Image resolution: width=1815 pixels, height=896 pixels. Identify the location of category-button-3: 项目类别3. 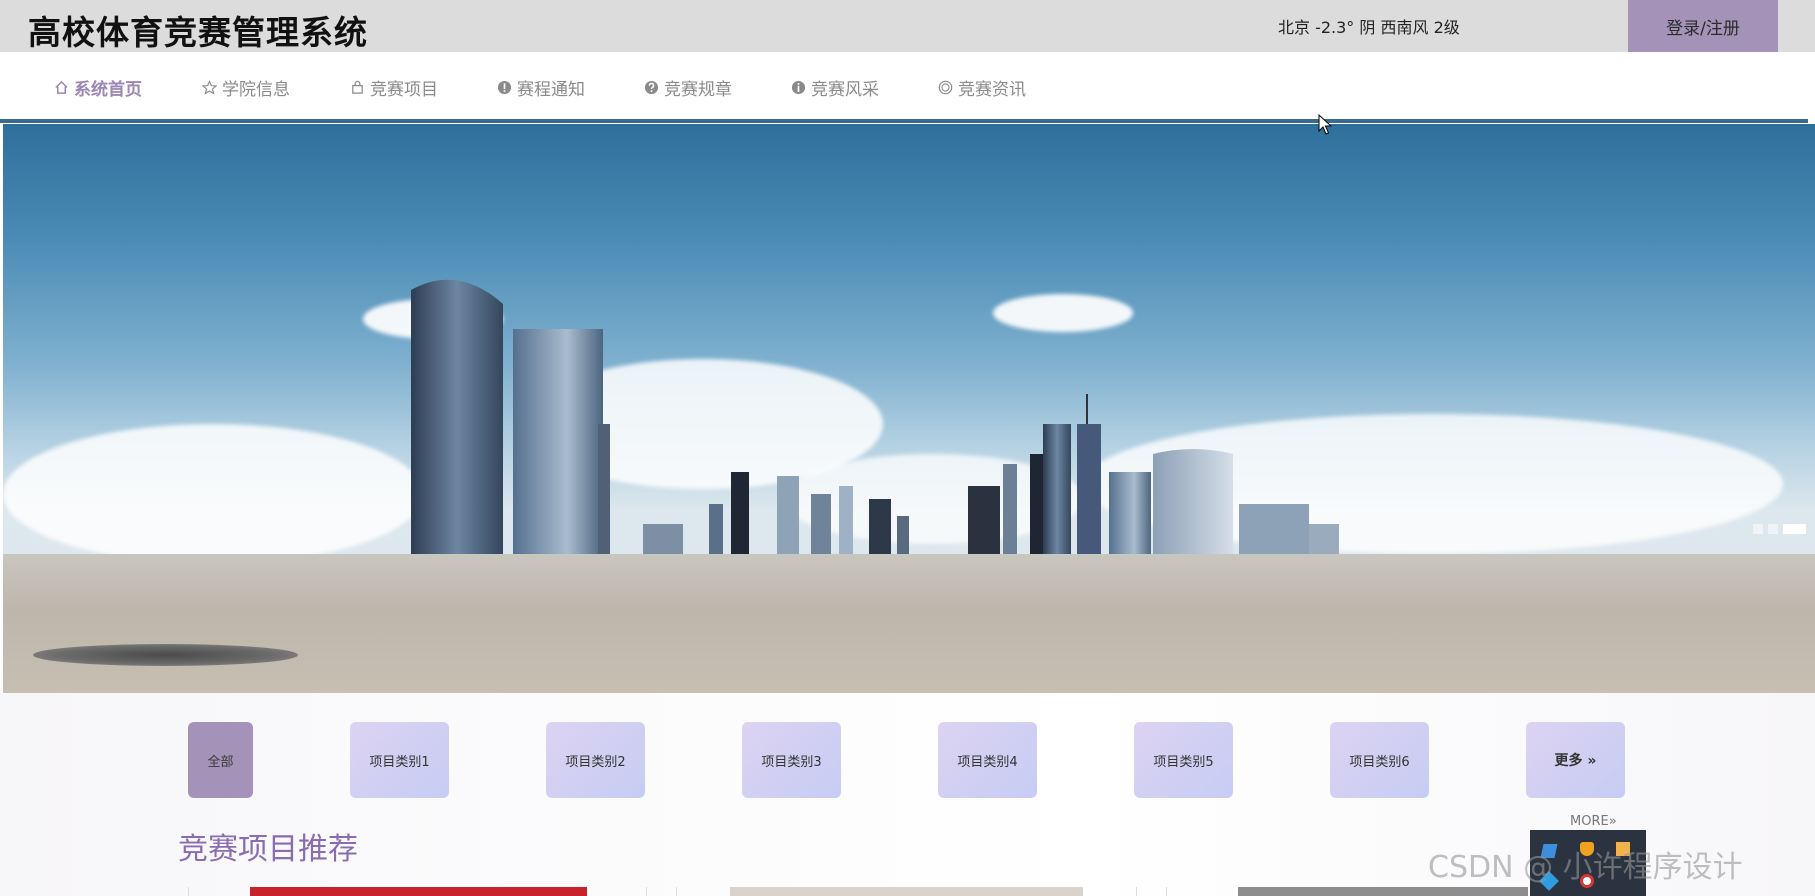
(791, 760).